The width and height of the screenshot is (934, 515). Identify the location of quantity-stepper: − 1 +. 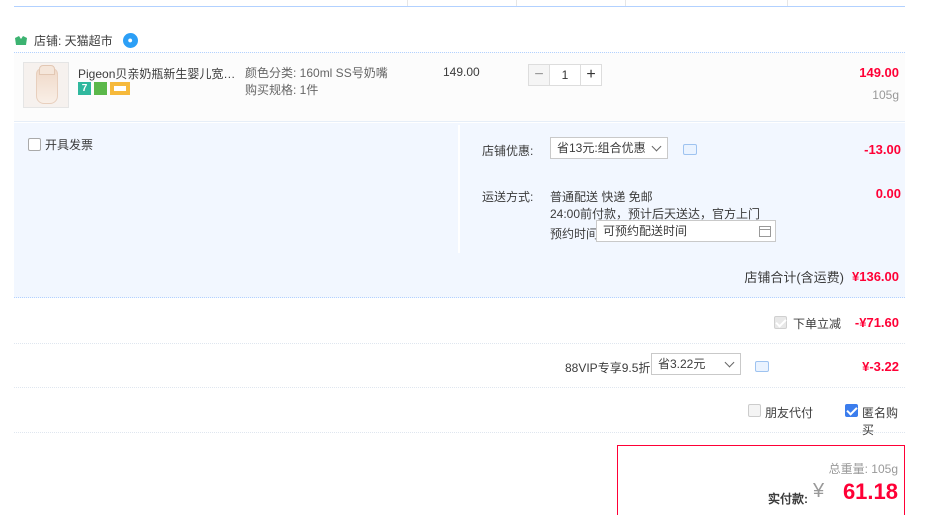
(565, 75).